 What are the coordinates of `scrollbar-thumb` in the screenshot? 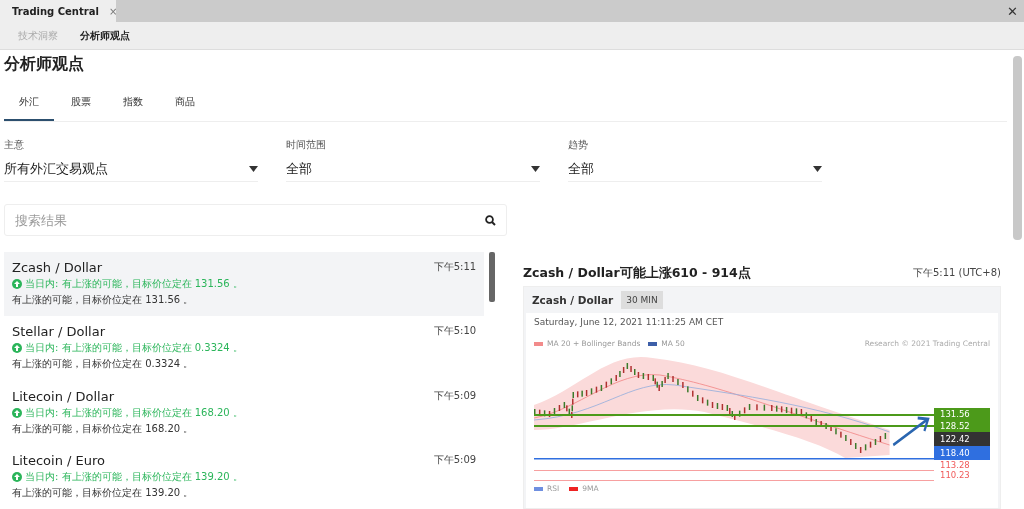 It's located at (492, 277).